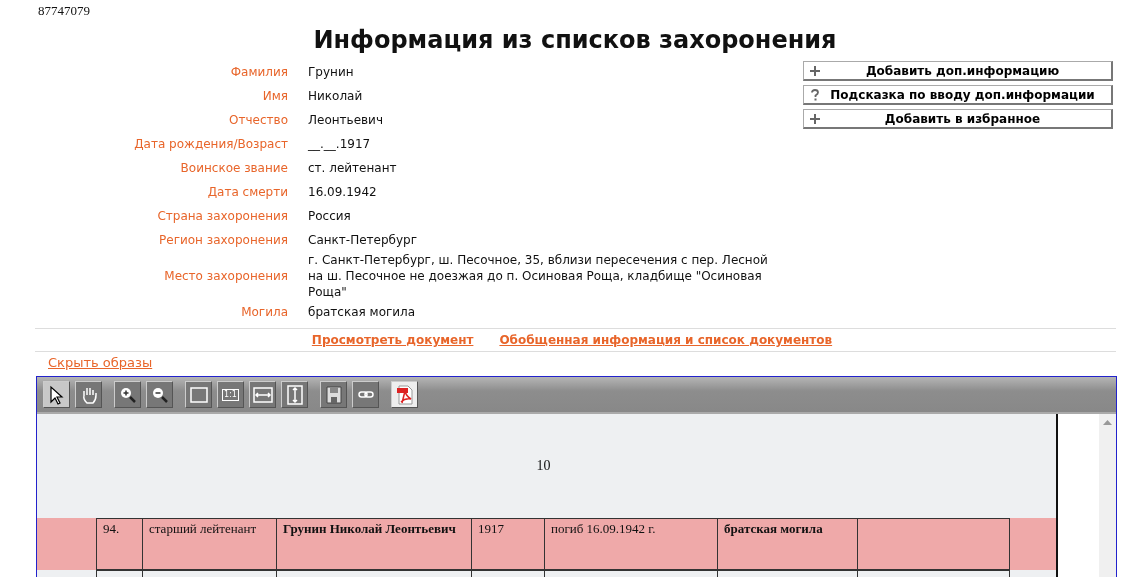  Describe the element at coordinates (346, 120) in the screenshot. I see `field-value: Леонтьевич` at that location.